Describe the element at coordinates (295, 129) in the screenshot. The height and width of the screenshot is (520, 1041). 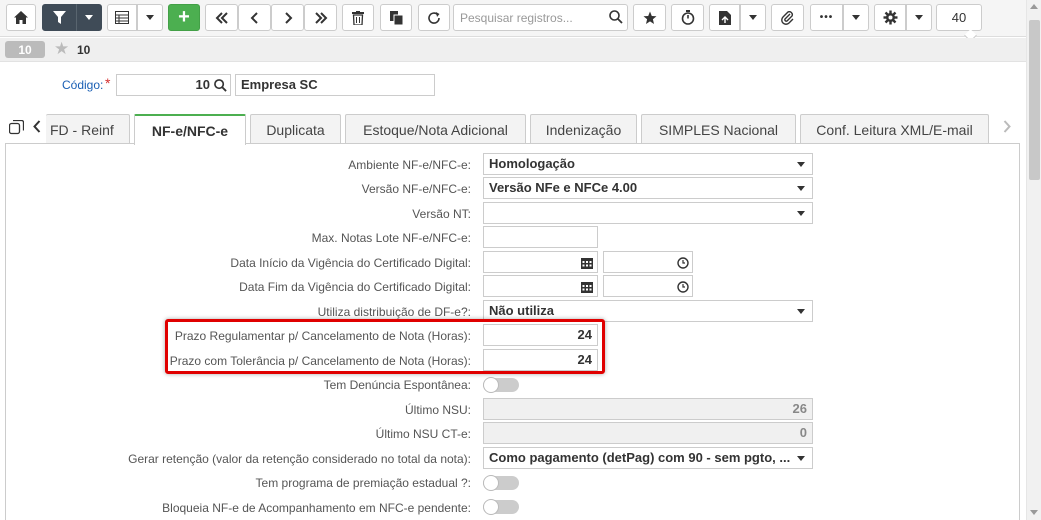
I see `tab-duplicata: Duplicata` at that location.